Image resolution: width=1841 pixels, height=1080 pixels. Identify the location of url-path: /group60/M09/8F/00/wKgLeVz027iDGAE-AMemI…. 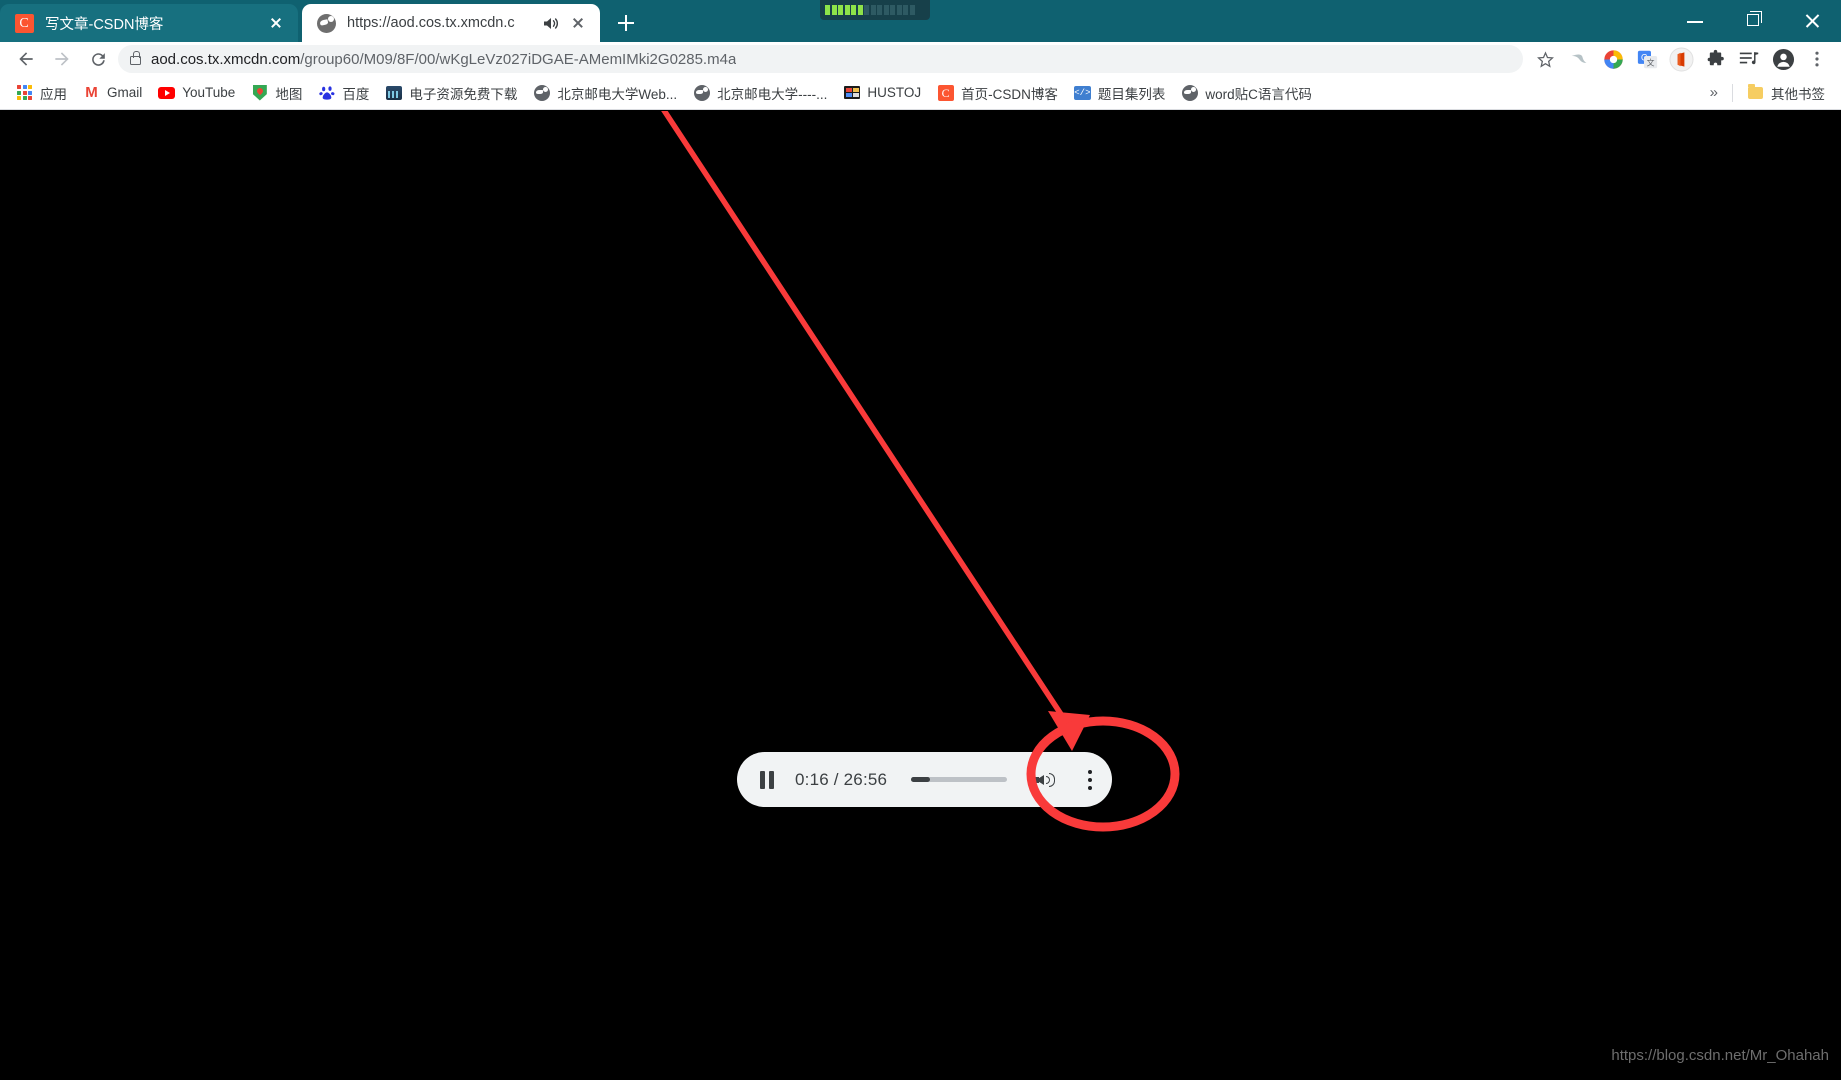
(518, 59).